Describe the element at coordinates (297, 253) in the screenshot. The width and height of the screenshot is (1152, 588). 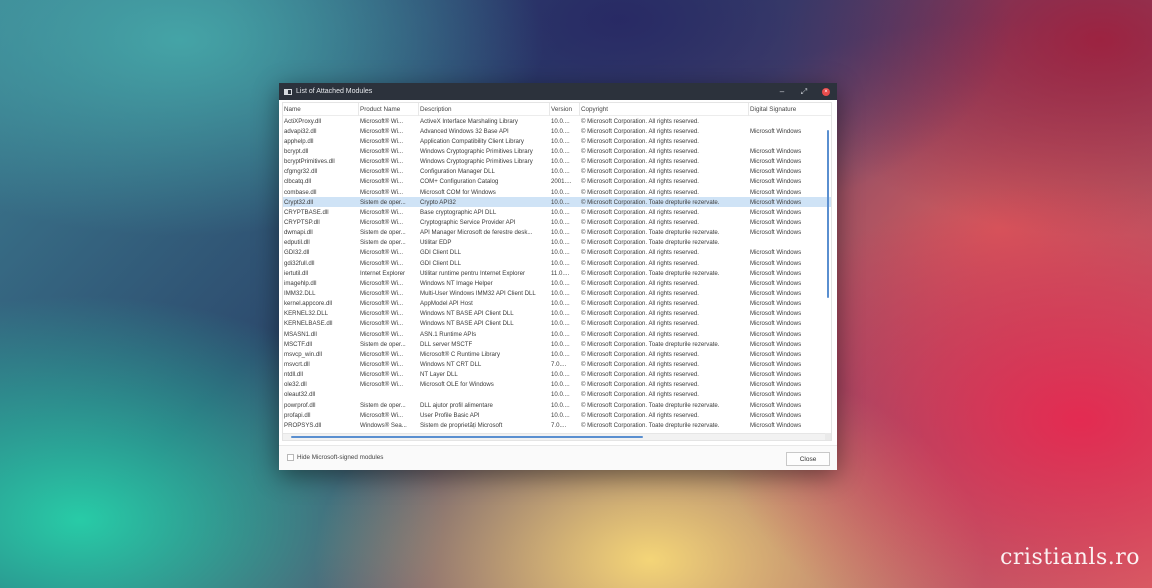
I see `cell-name: GDI32.dll` at that location.